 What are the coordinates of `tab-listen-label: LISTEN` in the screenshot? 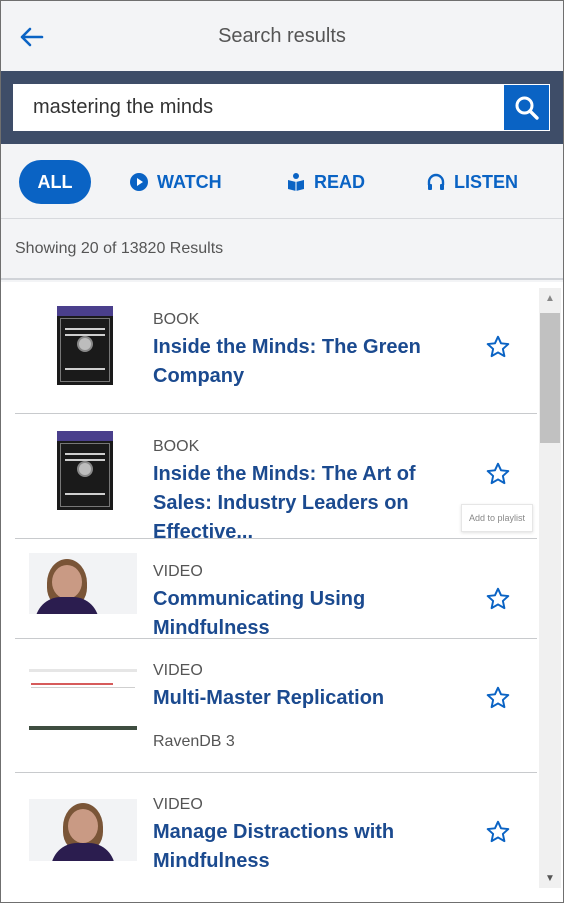 It's located at (486, 181).